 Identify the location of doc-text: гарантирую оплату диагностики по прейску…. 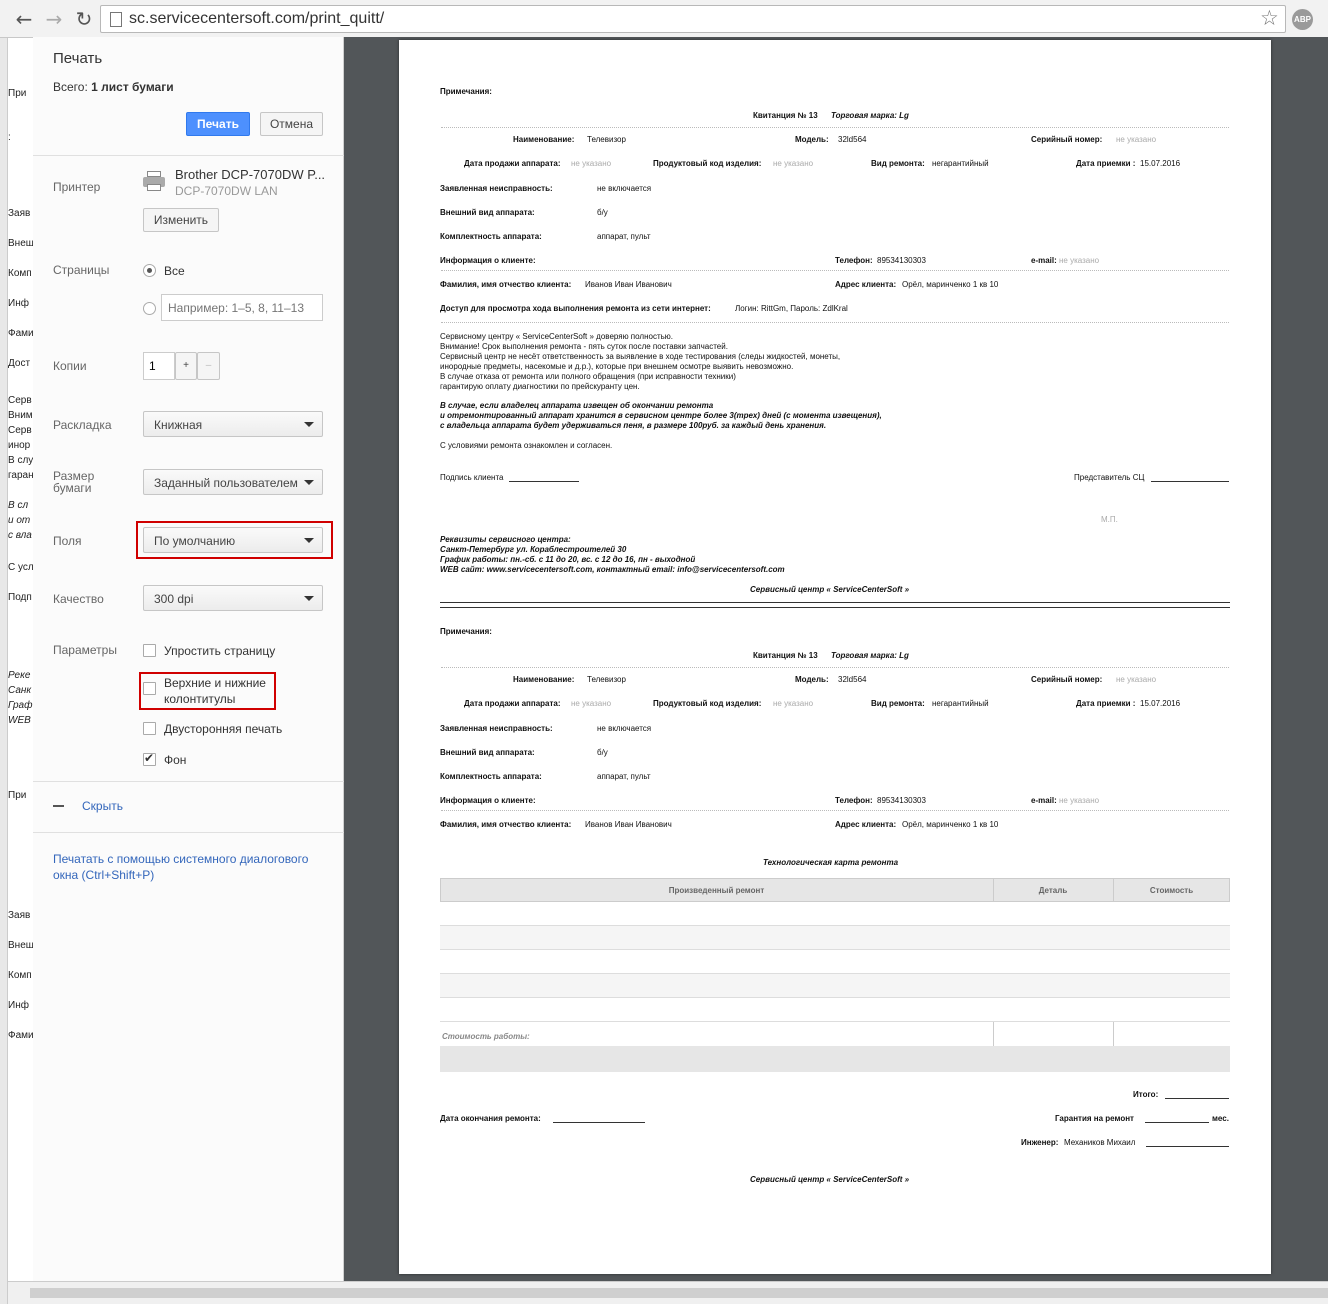
(540, 386).